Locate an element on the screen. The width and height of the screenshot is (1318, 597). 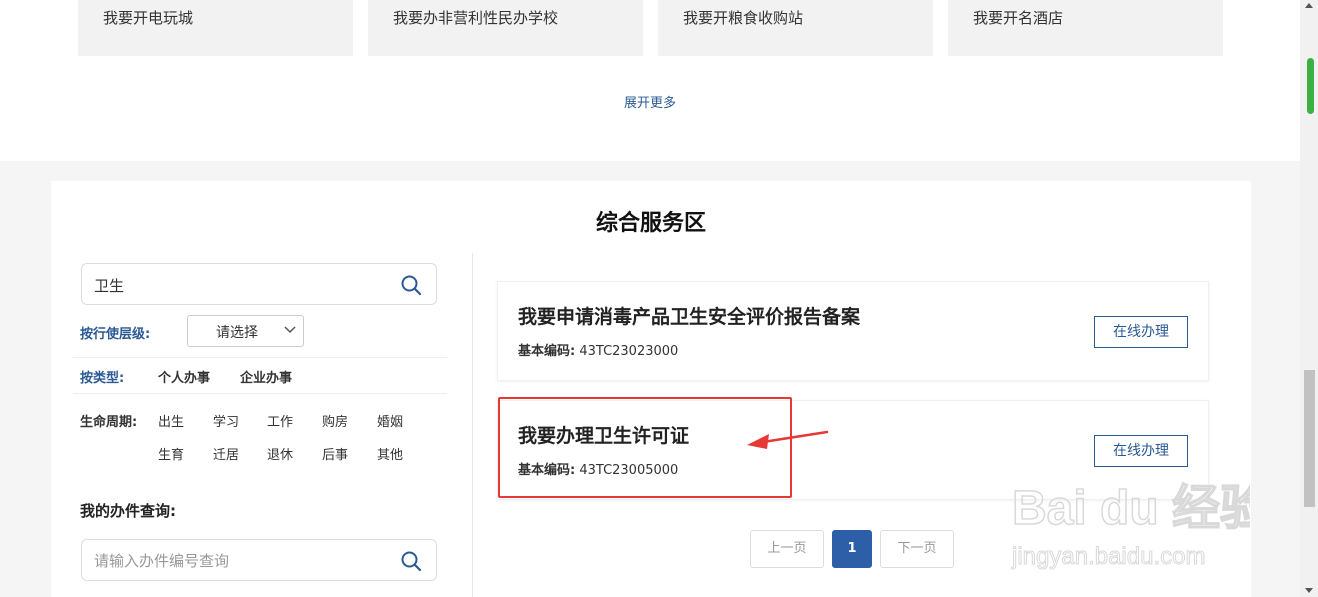
scenario-card-arcade: 我要开电玩城 is located at coordinates (215, 28).